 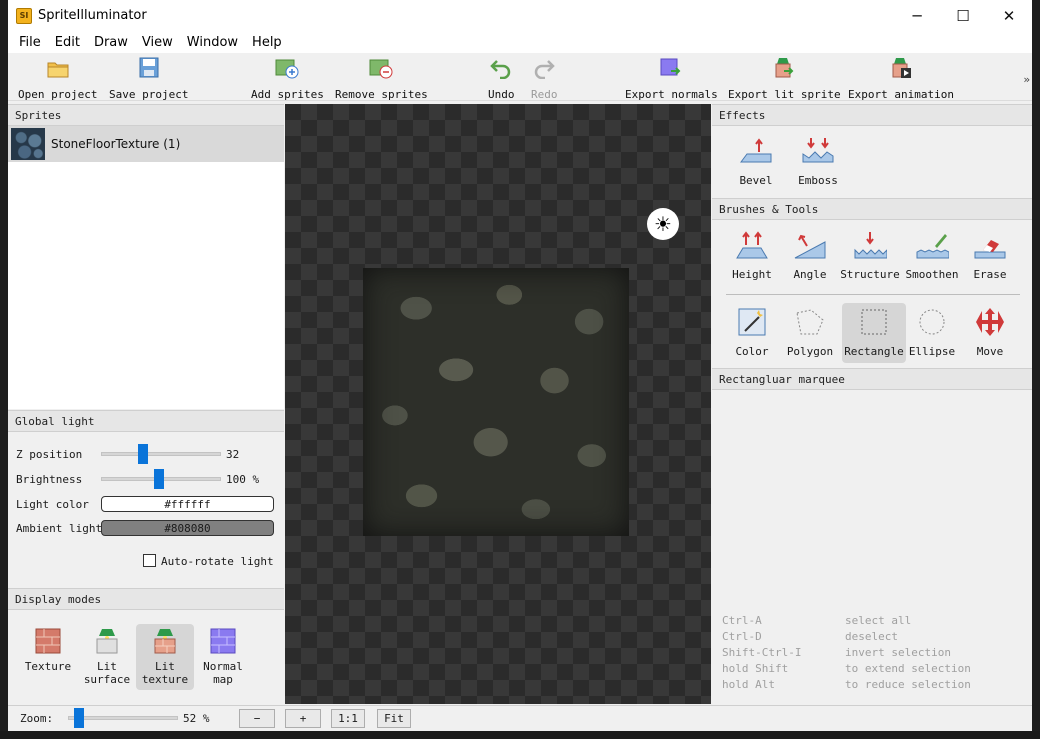 I want to click on brightness-slider-thumb, so click(x=159, y=479).